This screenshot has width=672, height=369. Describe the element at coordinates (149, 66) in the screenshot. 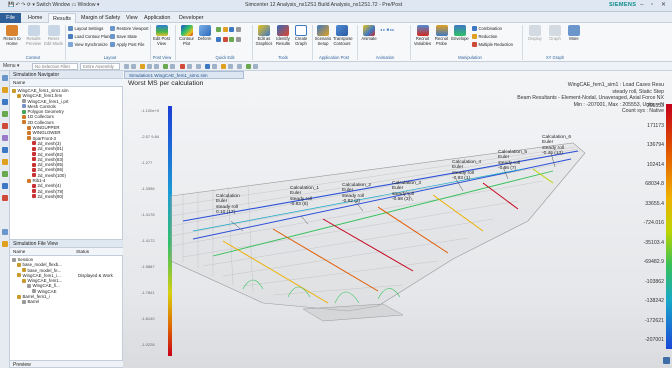

I see `fit-icon` at that location.